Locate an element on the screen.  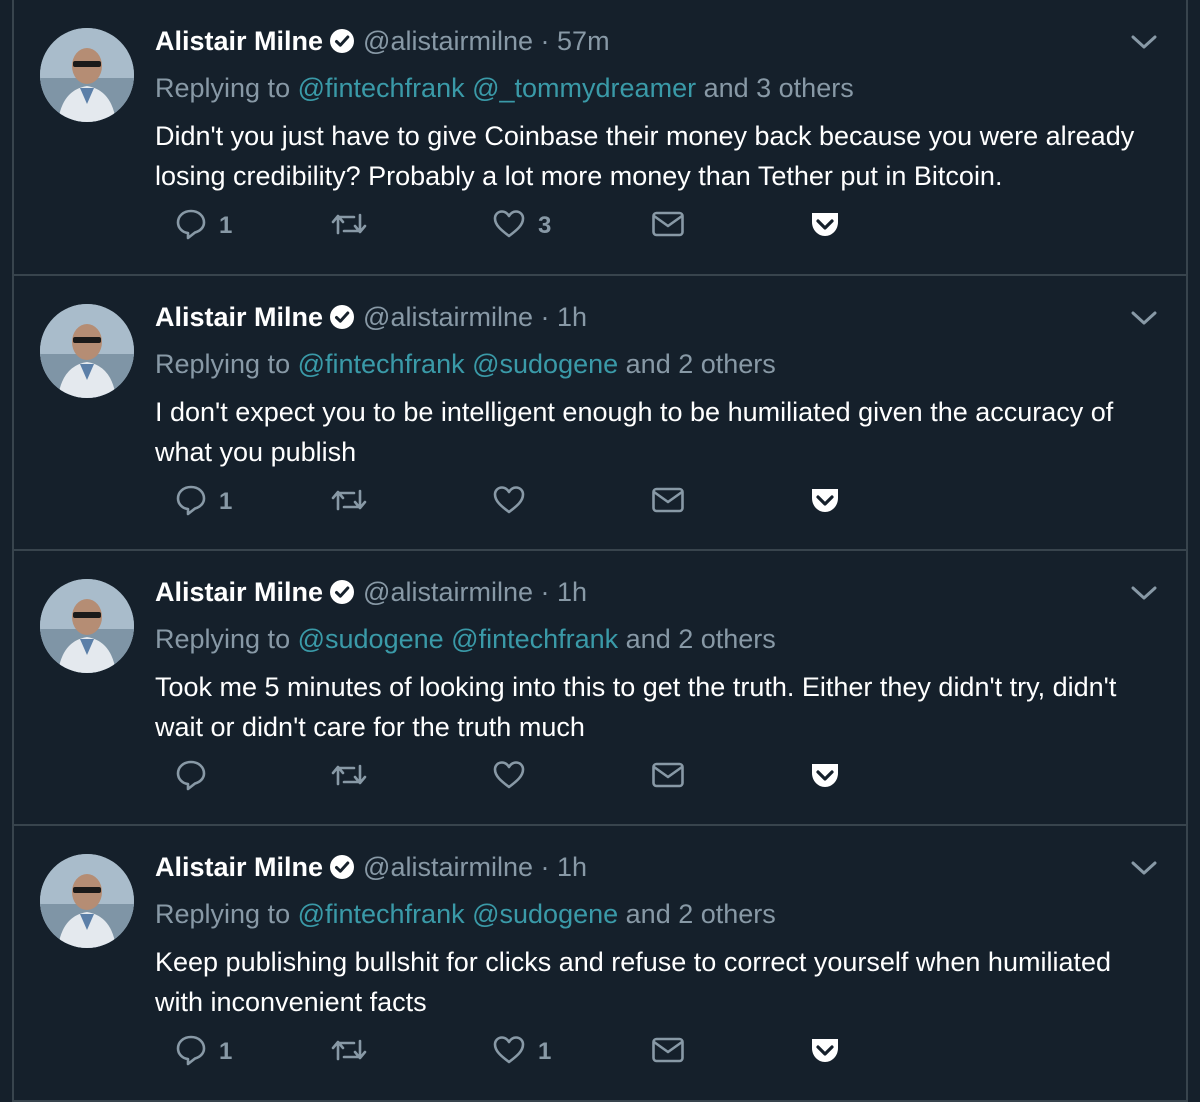
timestamp: 57m is located at coordinates (583, 41).